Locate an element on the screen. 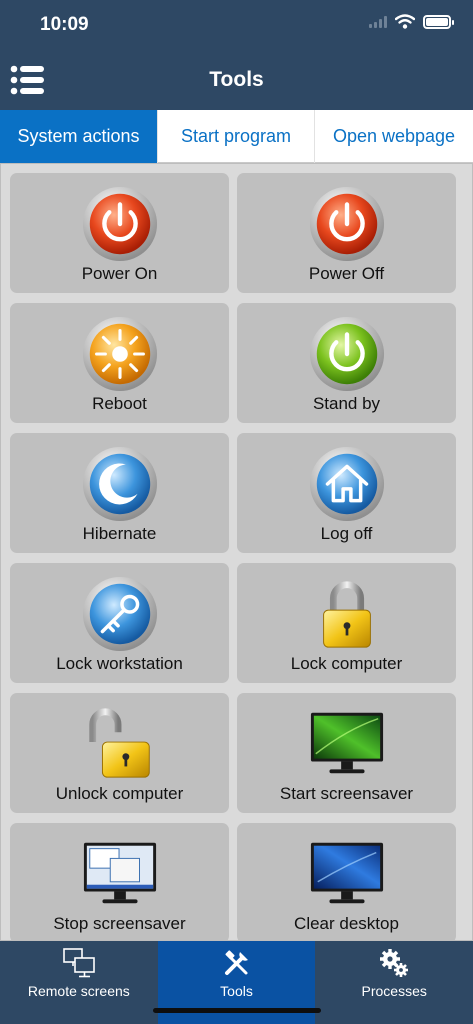  power-on-button: Power On is located at coordinates (119, 233).